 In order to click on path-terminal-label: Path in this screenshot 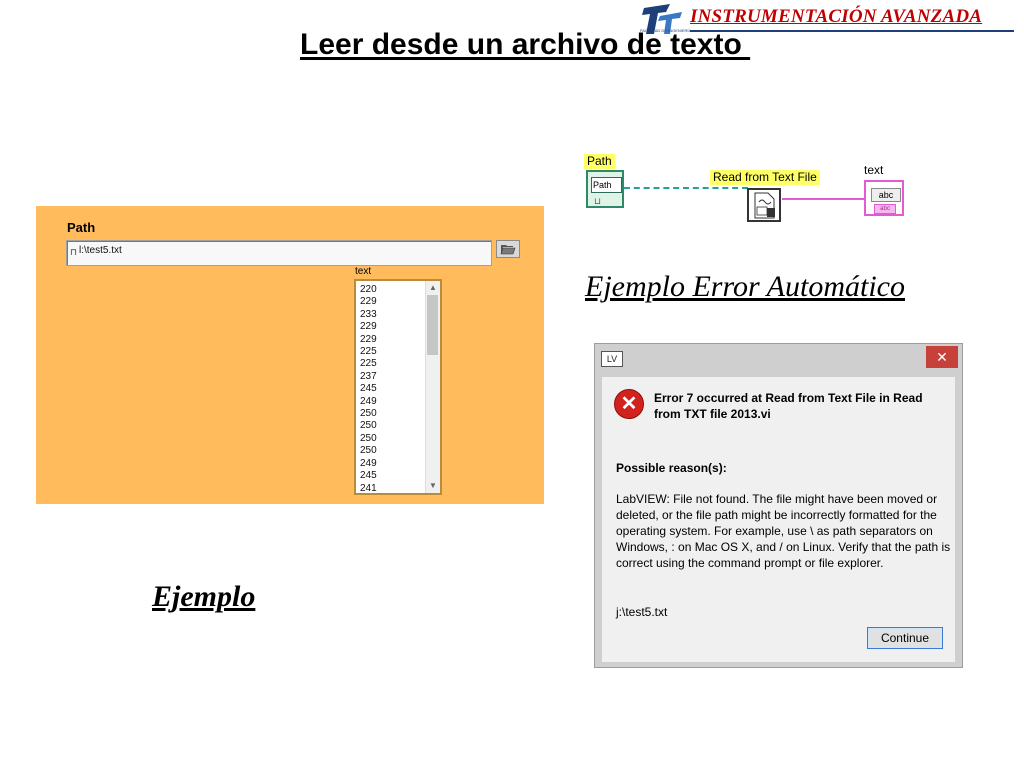, I will do `click(599, 161)`.